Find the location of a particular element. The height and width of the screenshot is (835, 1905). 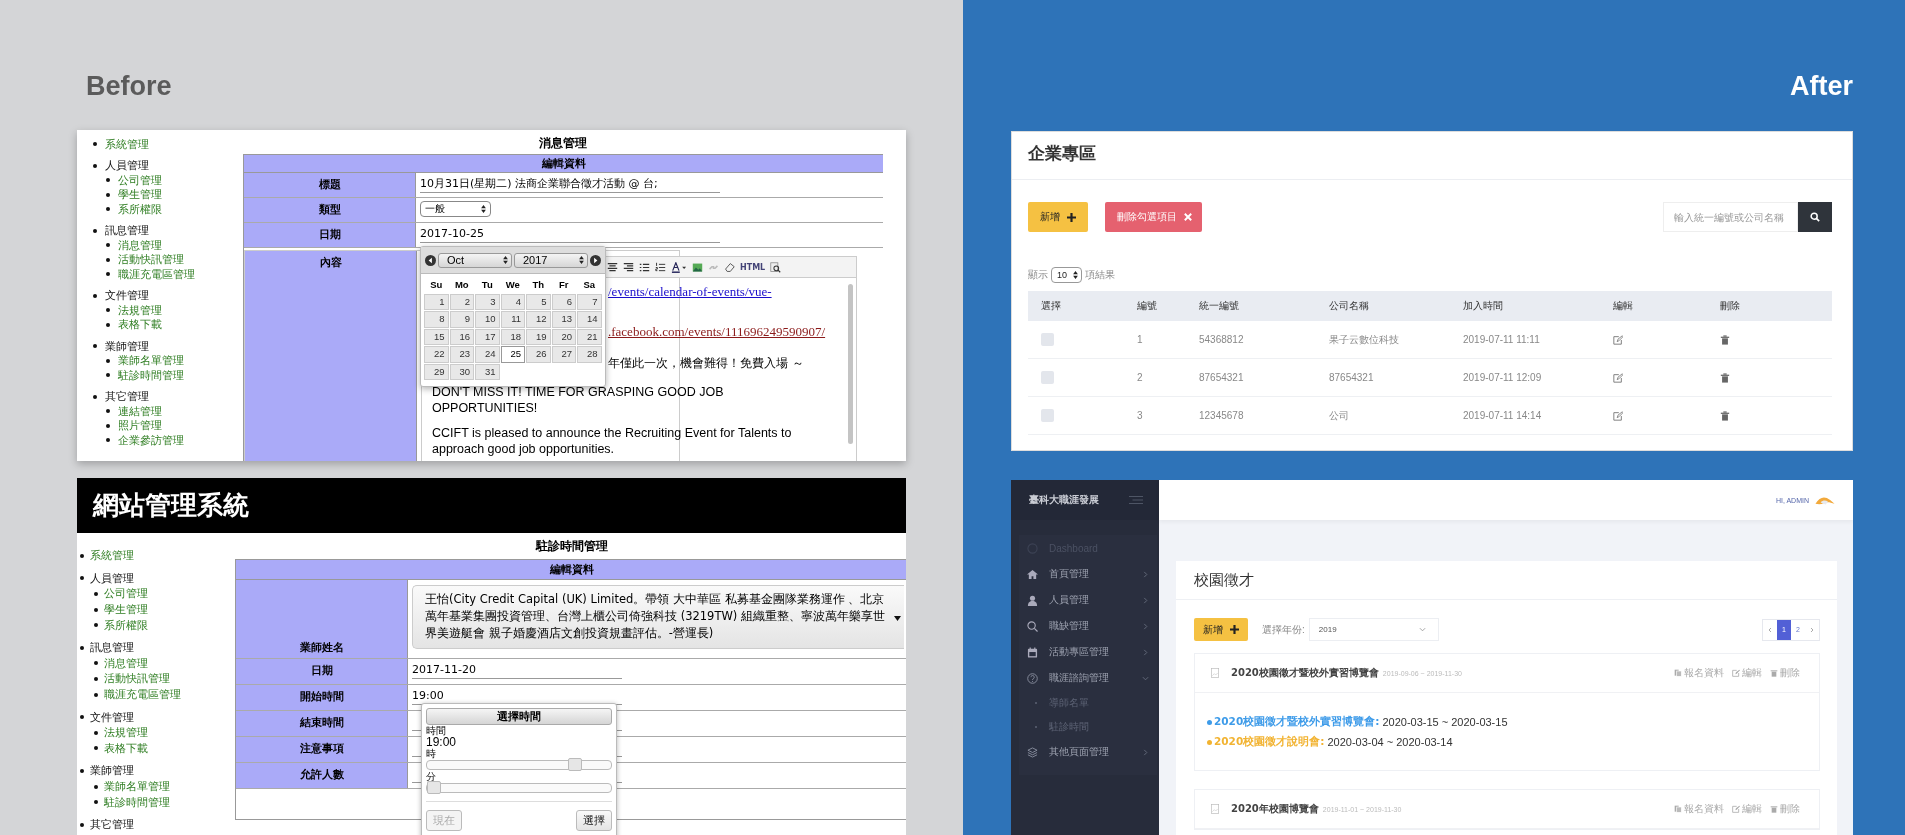

align-right-icon is located at coordinates (628, 267).